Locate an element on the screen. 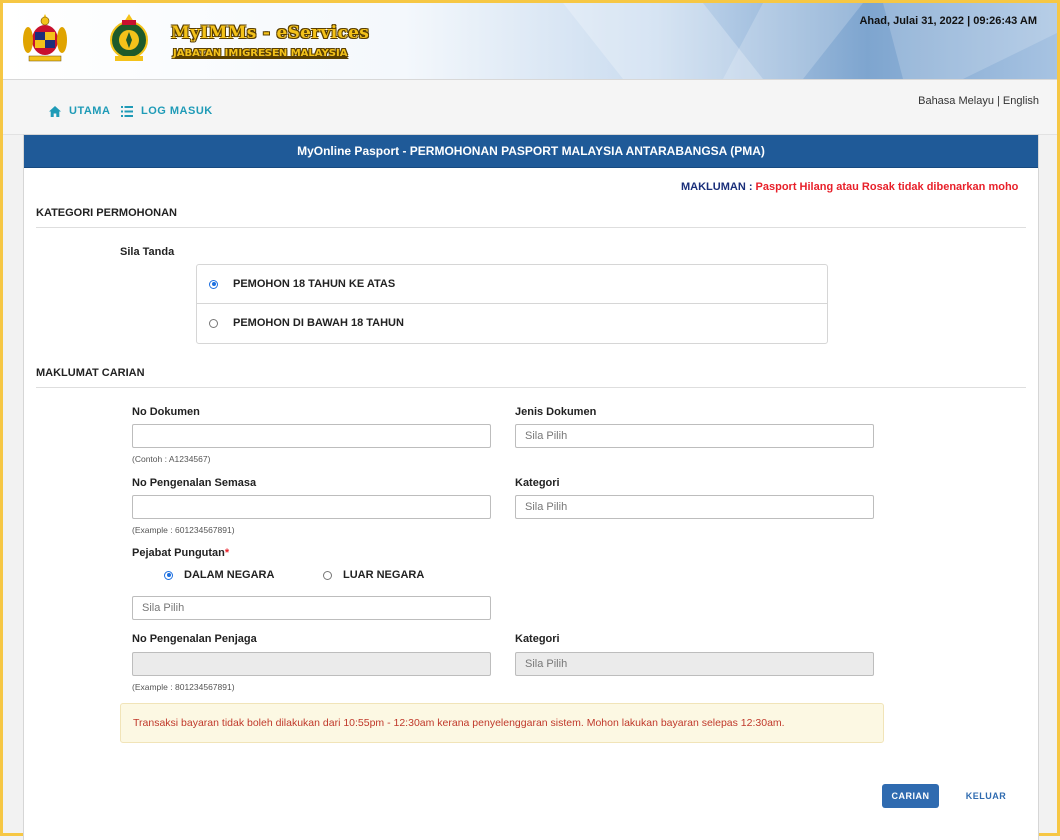  list-icon is located at coordinates (127, 111).